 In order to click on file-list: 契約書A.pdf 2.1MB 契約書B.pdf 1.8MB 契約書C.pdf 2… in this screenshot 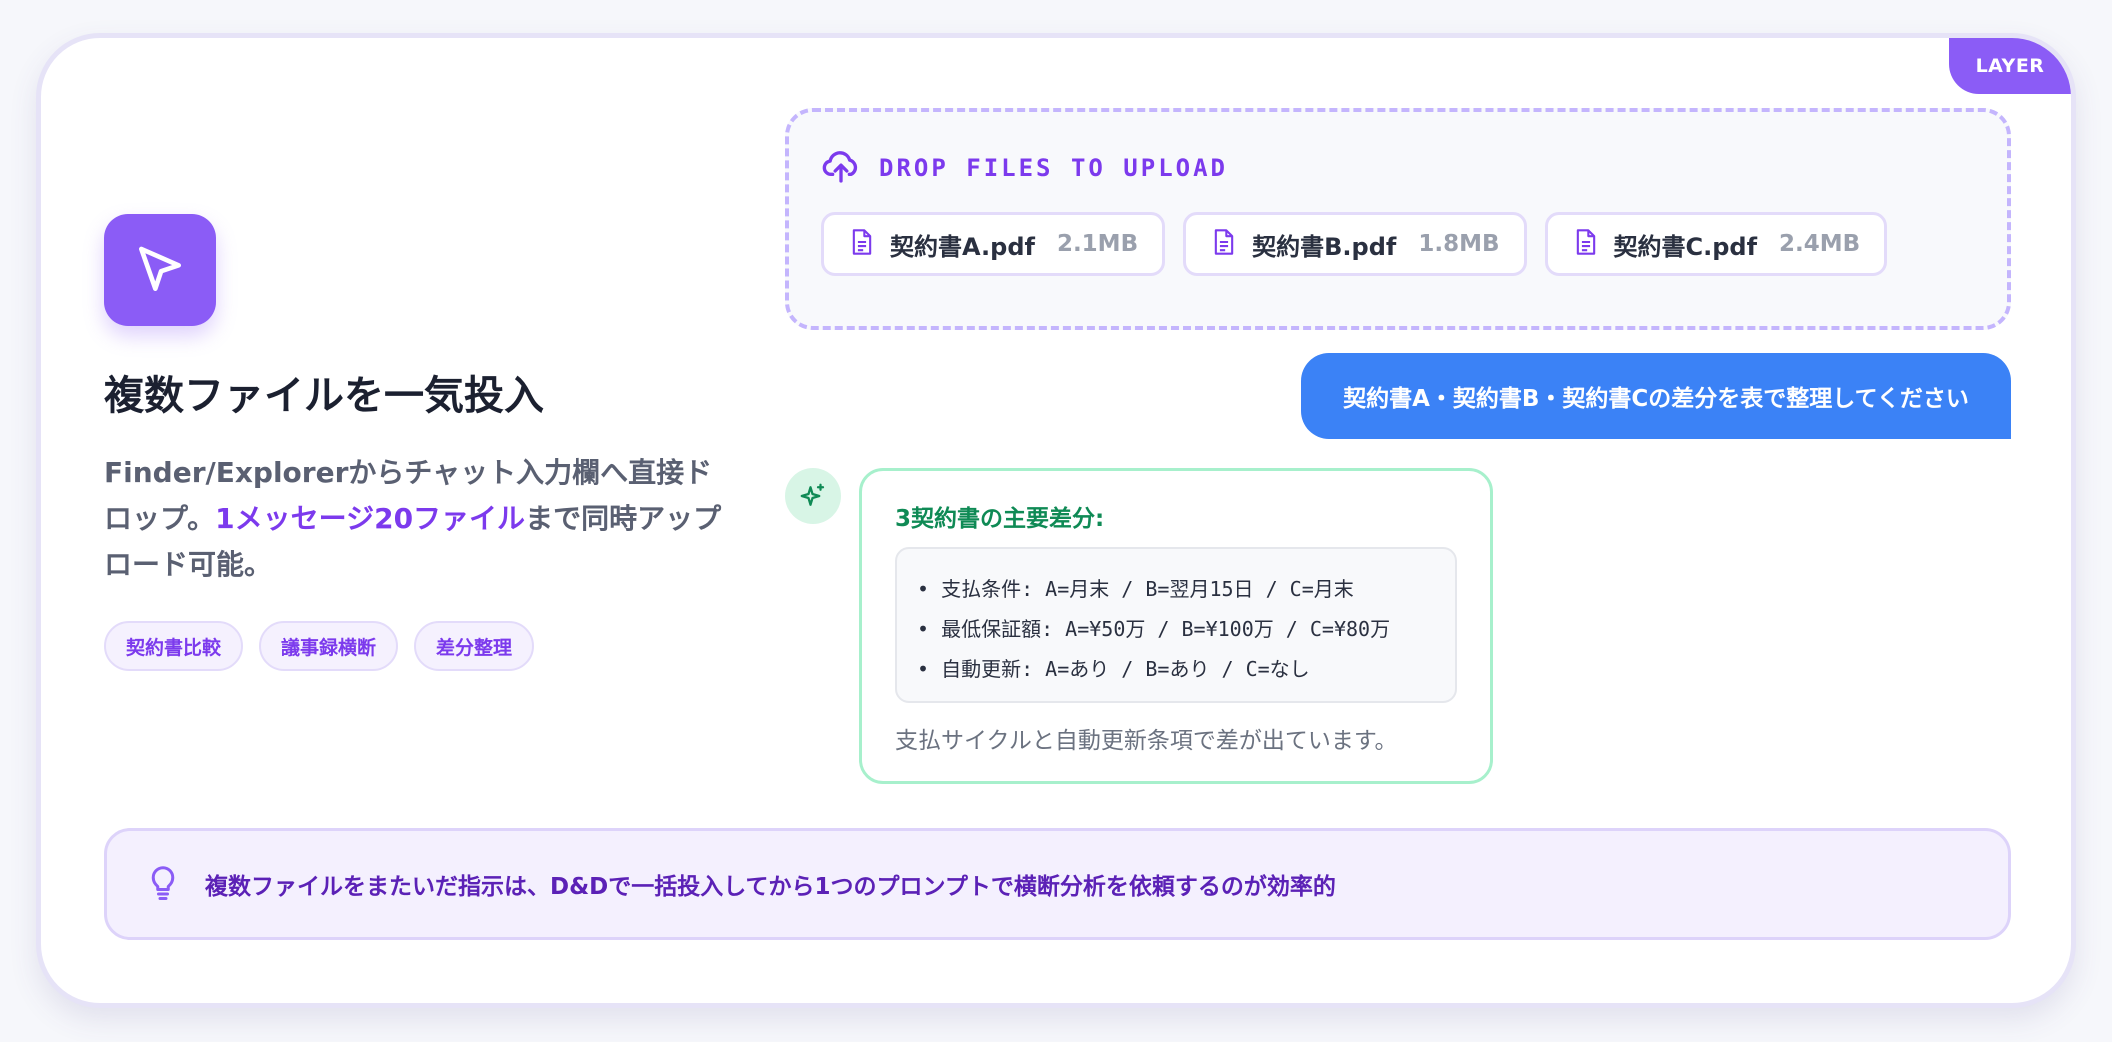, I will do `click(1354, 244)`.